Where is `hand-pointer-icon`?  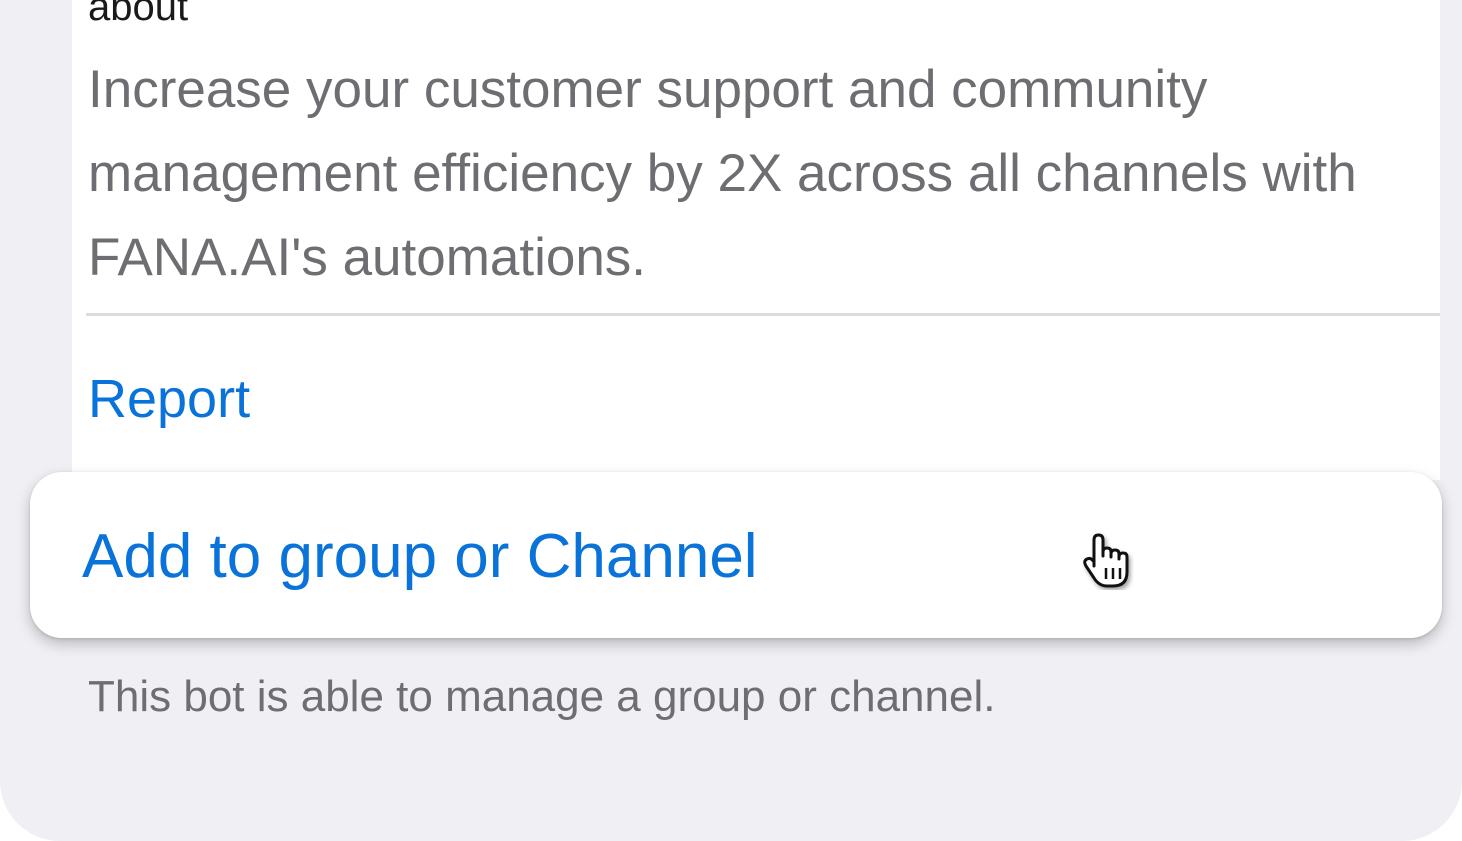
hand-pointer-icon is located at coordinates (1106, 560).